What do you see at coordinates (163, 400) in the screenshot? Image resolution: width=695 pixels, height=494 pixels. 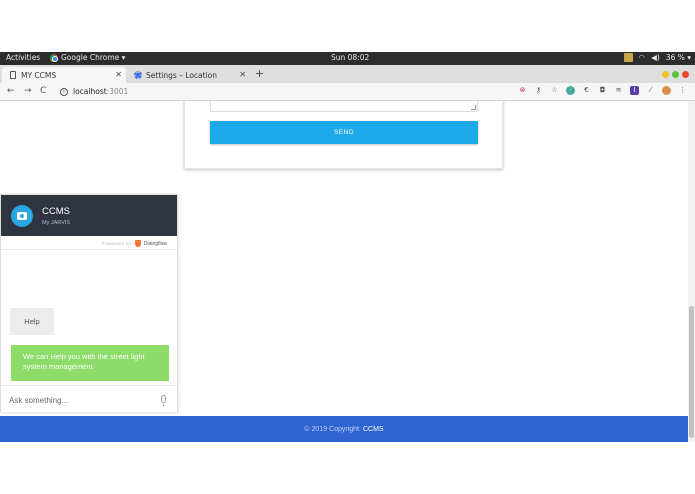 I see `microphone-icon` at bounding box center [163, 400].